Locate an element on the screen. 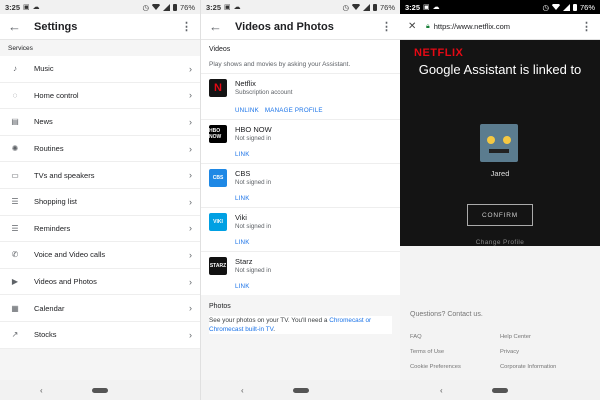 This screenshot has width=600, height=400. service-item: HBO NOW HBO NOW Not signed in LINK is located at coordinates (300, 141).